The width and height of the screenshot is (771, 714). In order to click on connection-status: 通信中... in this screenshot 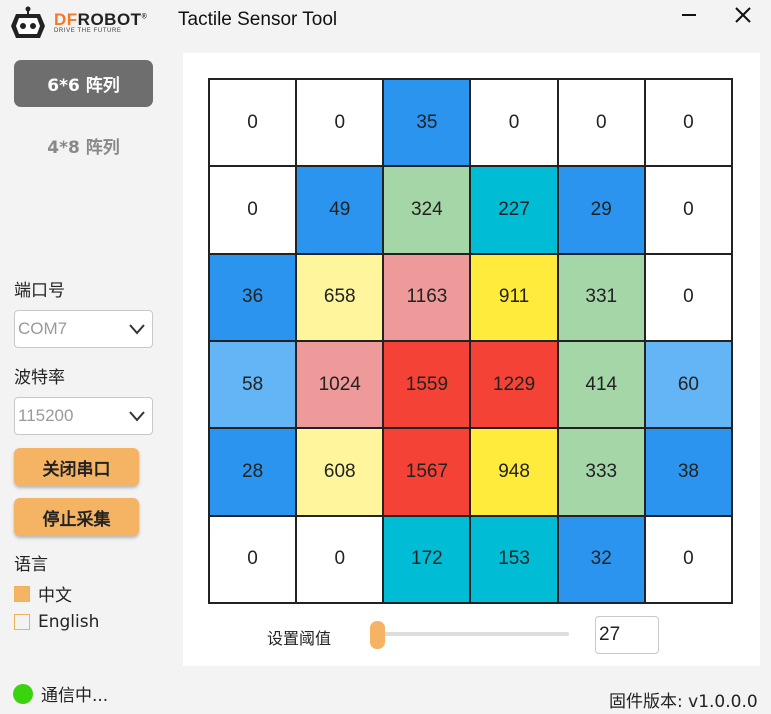, I will do `click(60, 693)`.